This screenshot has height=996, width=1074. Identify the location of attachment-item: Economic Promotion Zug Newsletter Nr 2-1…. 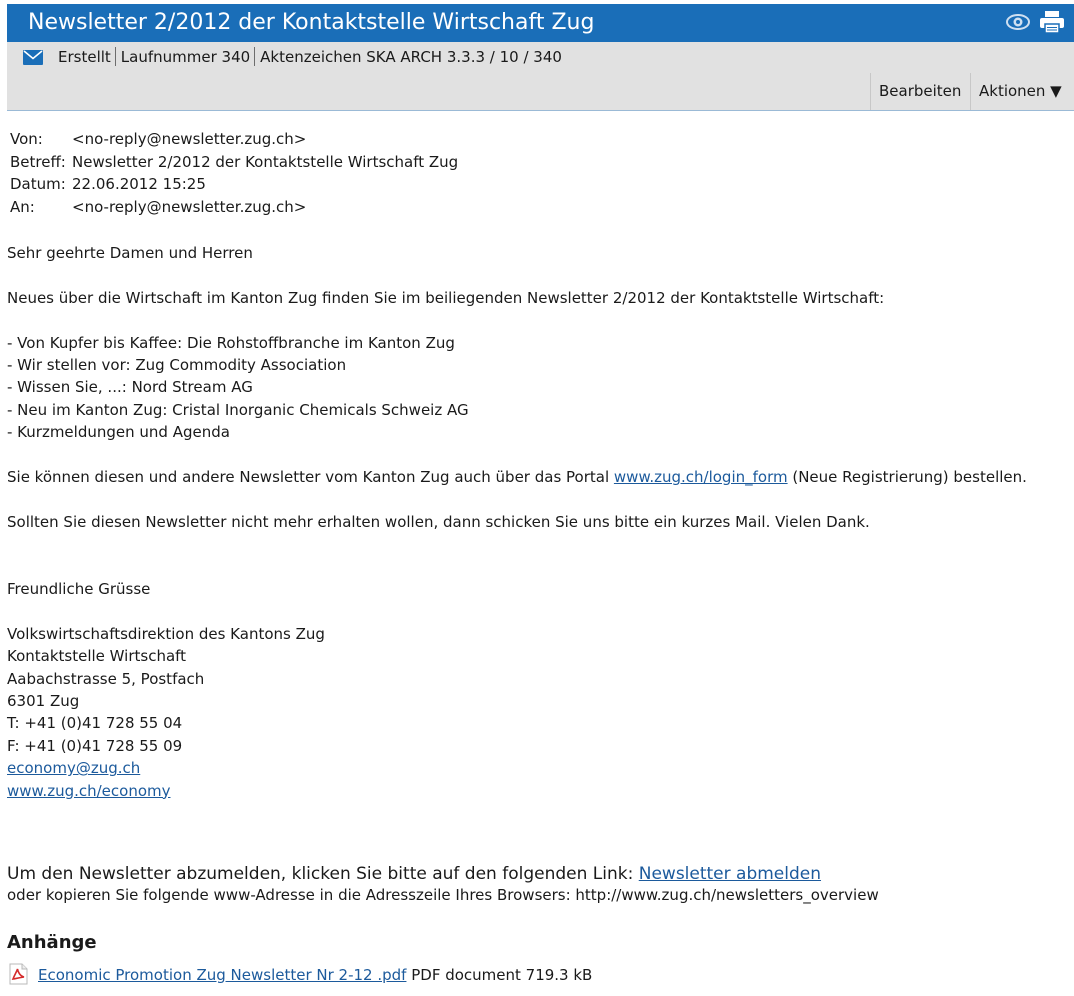
(299, 974).